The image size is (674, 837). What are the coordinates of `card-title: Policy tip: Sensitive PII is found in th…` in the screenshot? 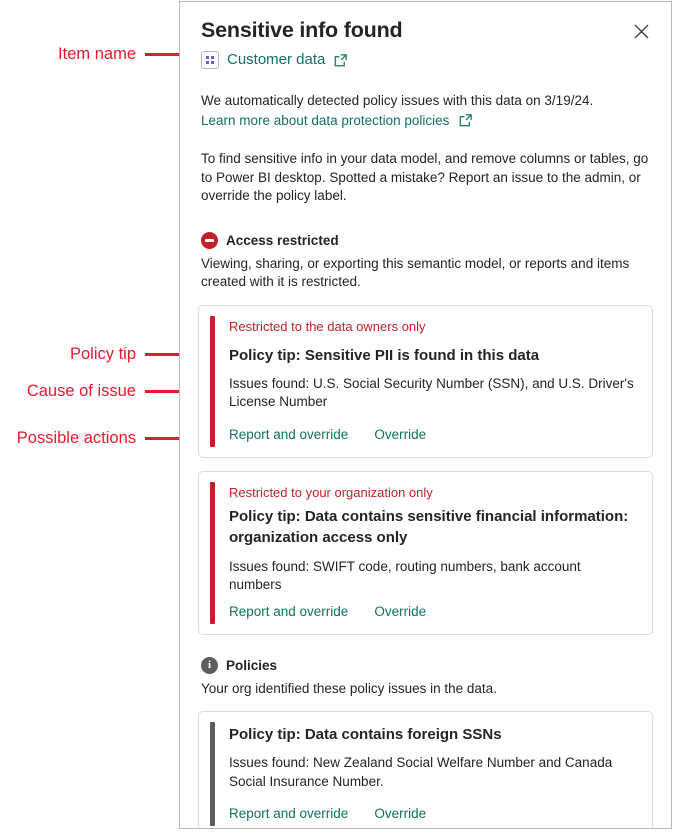 It's located at (384, 355).